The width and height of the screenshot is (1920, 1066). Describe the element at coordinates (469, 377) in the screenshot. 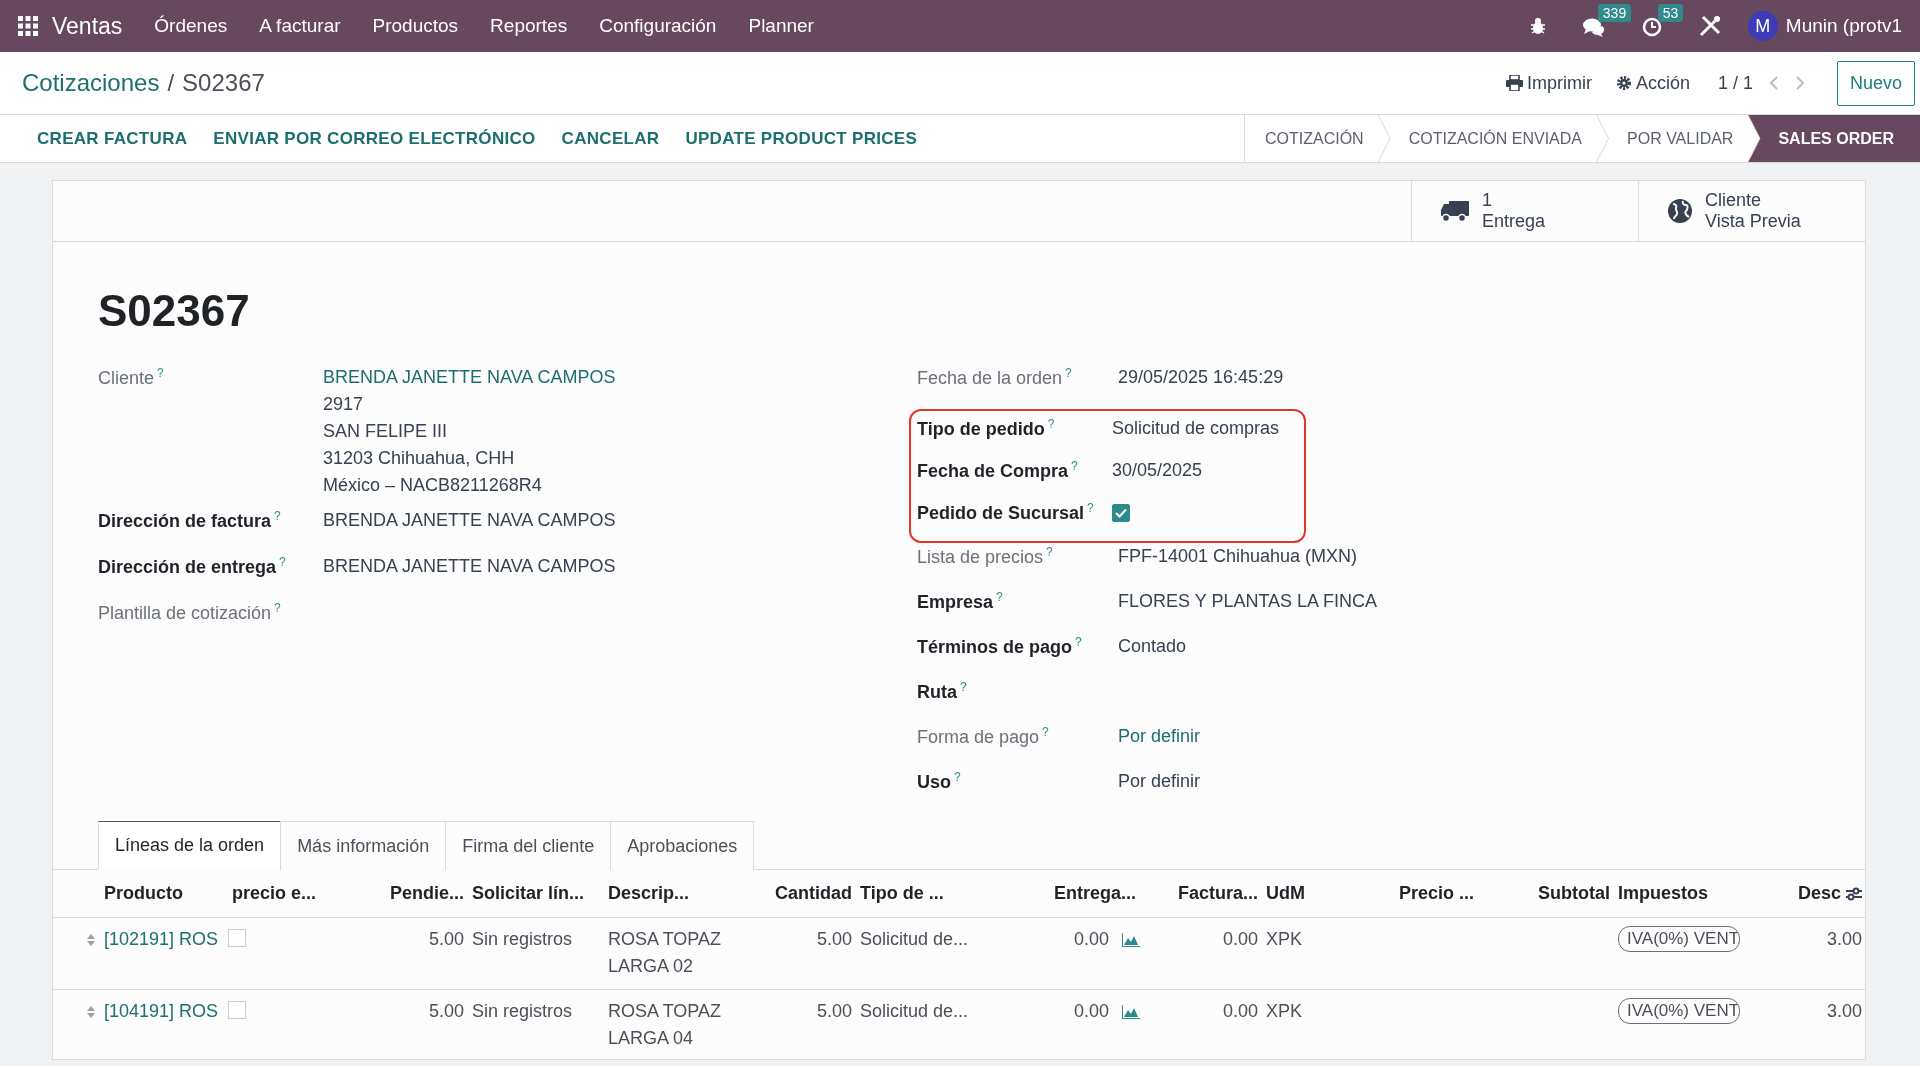

I see `field-link: BRENDA JANETTE NAVA CAMPOS` at that location.